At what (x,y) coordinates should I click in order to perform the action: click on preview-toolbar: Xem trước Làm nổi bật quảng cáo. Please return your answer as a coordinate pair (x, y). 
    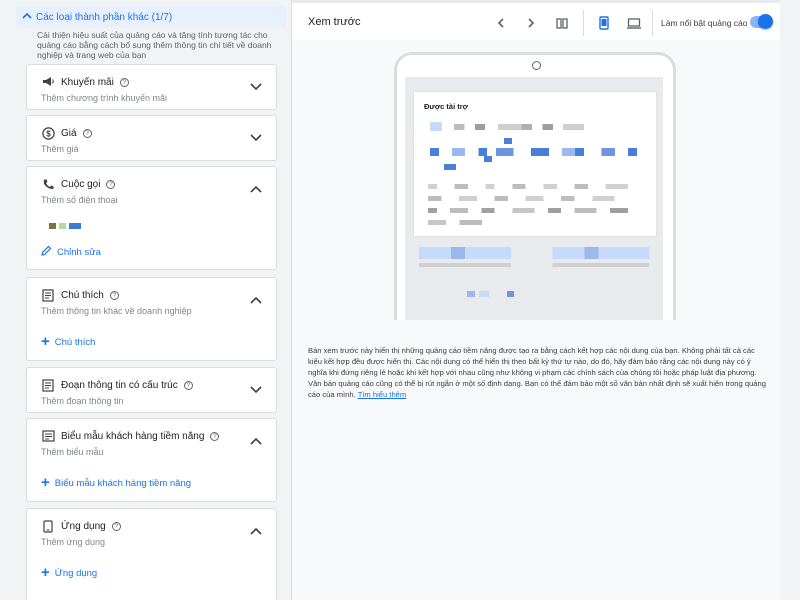
    Looking at the image, I should click on (536, 23).